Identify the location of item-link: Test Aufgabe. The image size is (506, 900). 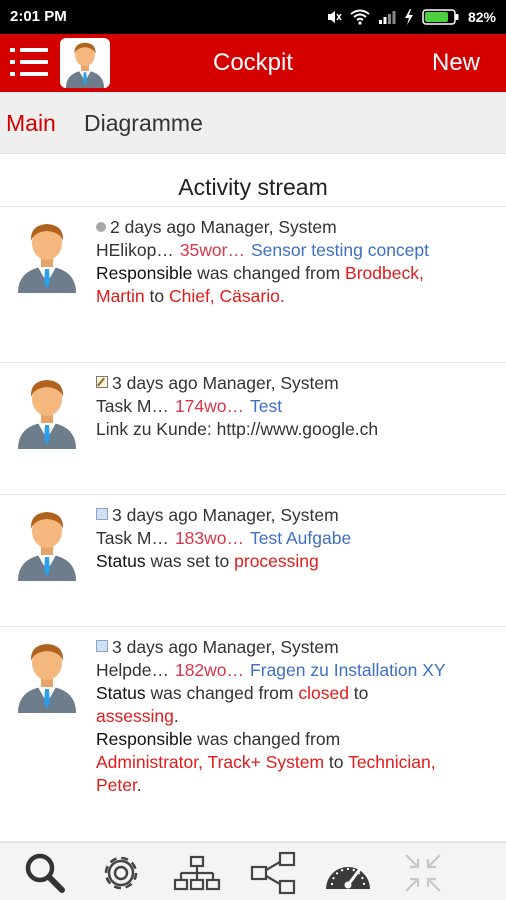
(300, 538).